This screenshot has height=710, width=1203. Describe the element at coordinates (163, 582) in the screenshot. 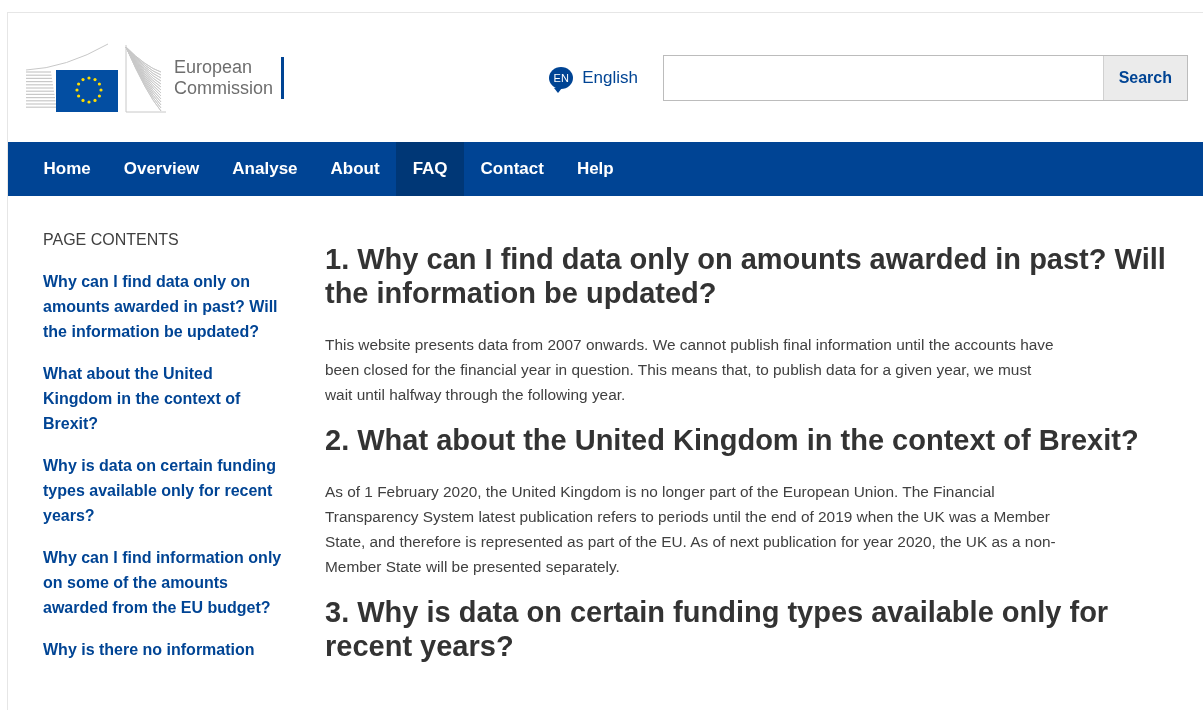

I see `sidebar-link: Why can I find information only on some of the amounts awarded from the EU budget?` at that location.